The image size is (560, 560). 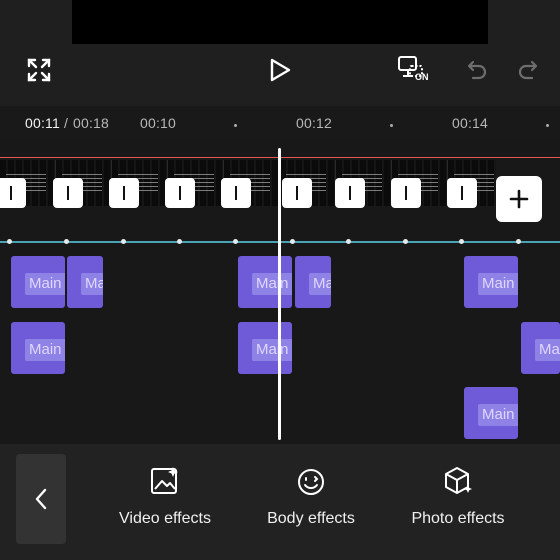 What do you see at coordinates (422, 77) in the screenshot?
I see `keyframe-badge: ON` at bounding box center [422, 77].